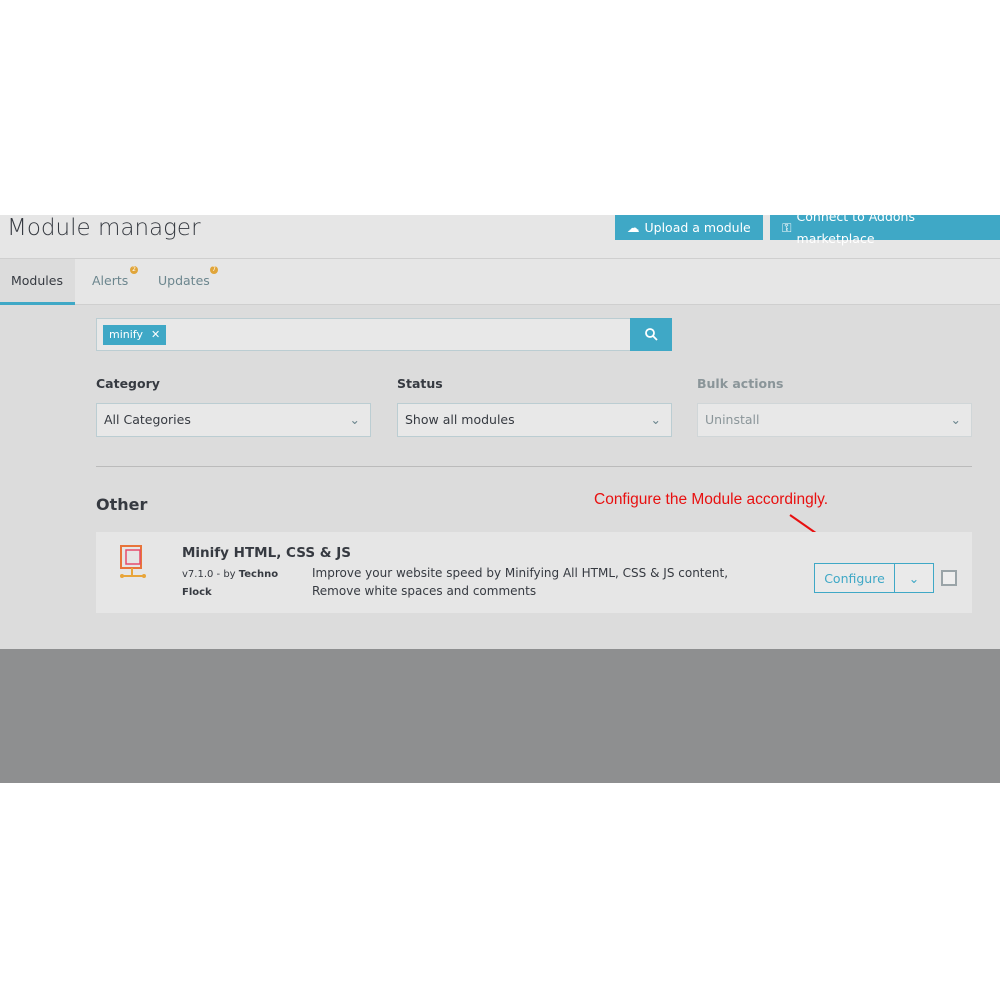 This screenshot has height=1000, width=1000. What do you see at coordinates (214, 270) in the screenshot?
I see `updates-badge: 7` at bounding box center [214, 270].